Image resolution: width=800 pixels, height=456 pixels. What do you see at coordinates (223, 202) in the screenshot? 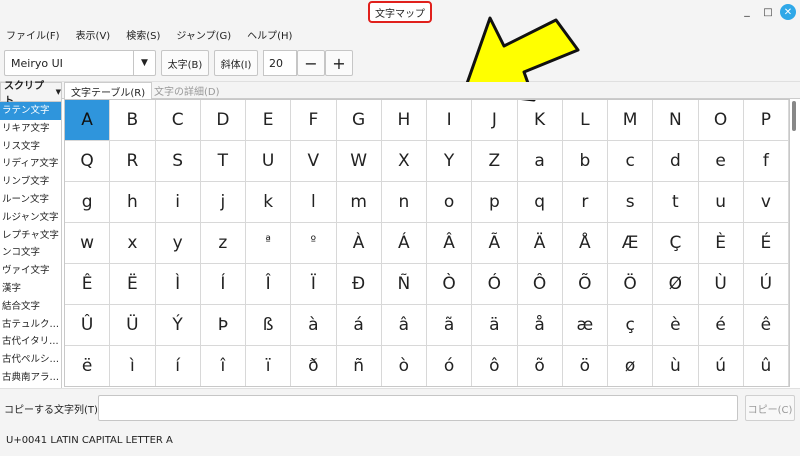
I see `character-cell: j` at bounding box center [223, 202].